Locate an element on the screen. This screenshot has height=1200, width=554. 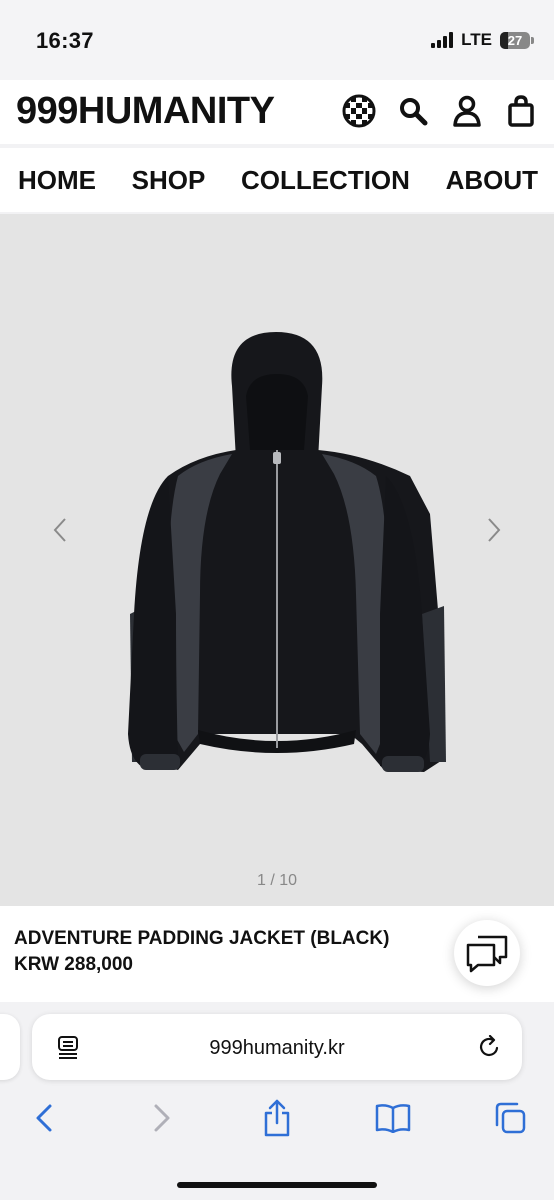
battery-icon: 27 is located at coordinates (517, 40).